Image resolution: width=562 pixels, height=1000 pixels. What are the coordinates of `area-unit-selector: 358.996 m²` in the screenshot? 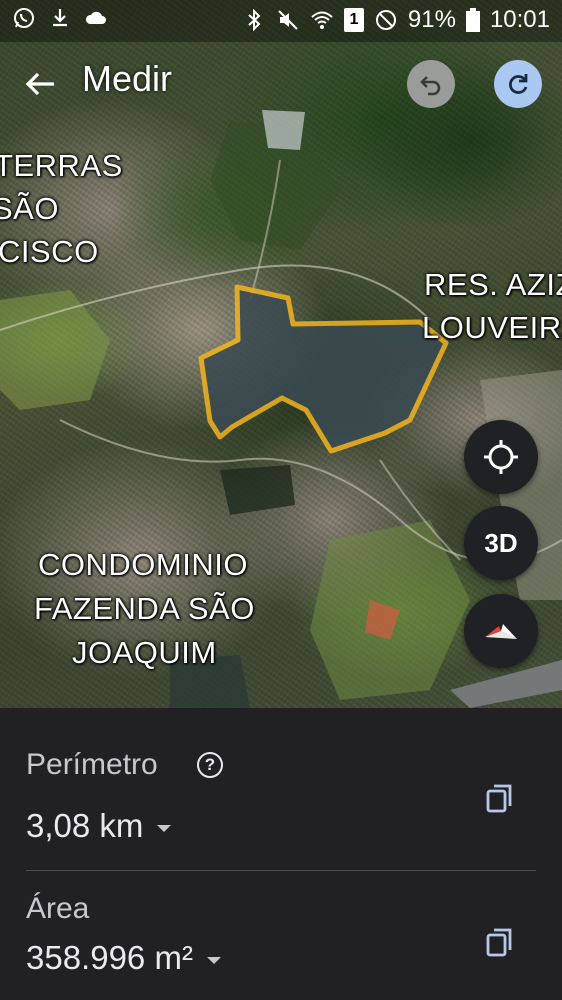 It's located at (123, 958).